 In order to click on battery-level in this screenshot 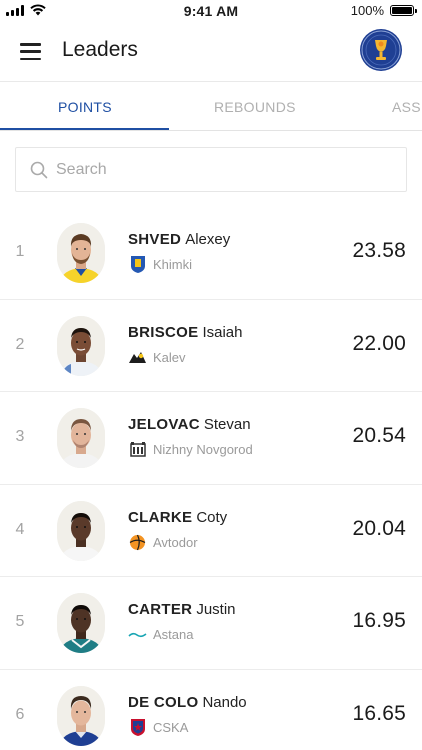, I will do `click(402, 10)`.